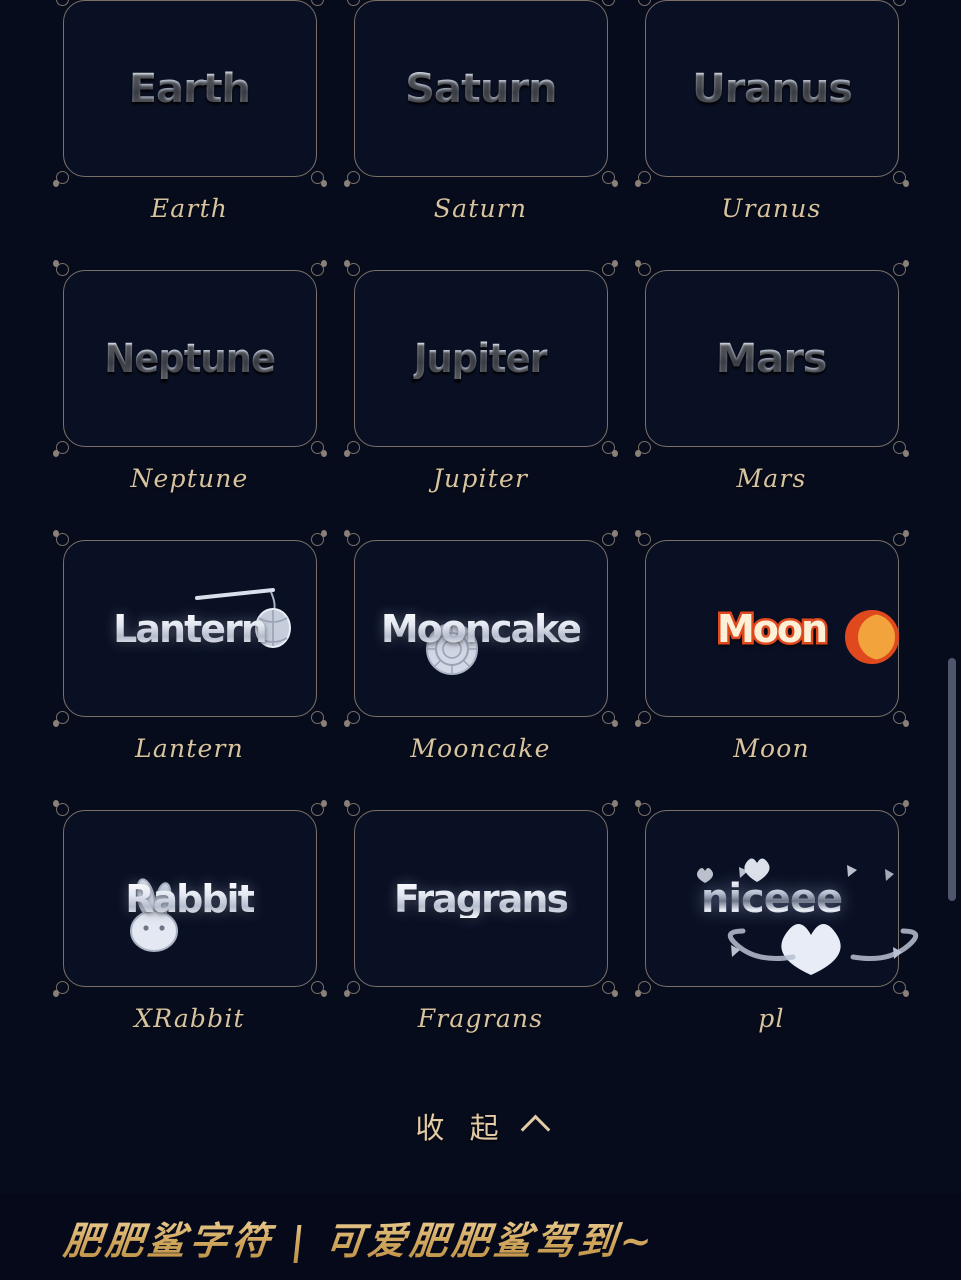  I want to click on font-sample-art: Rabbit, so click(190, 914).